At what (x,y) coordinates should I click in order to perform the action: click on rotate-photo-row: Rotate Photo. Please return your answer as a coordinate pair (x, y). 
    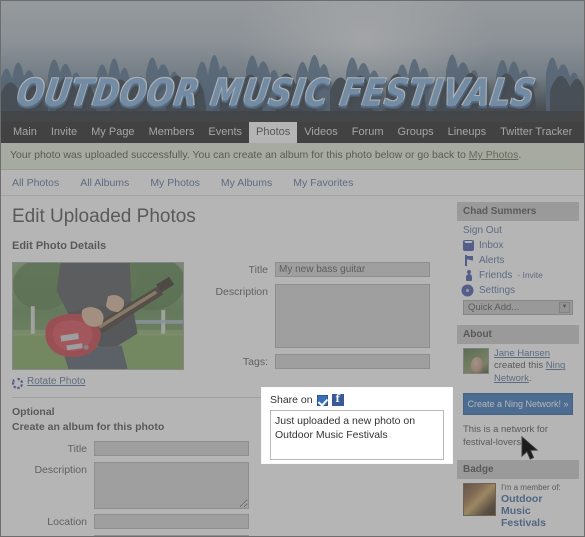
    Looking at the image, I should click on (99, 382).